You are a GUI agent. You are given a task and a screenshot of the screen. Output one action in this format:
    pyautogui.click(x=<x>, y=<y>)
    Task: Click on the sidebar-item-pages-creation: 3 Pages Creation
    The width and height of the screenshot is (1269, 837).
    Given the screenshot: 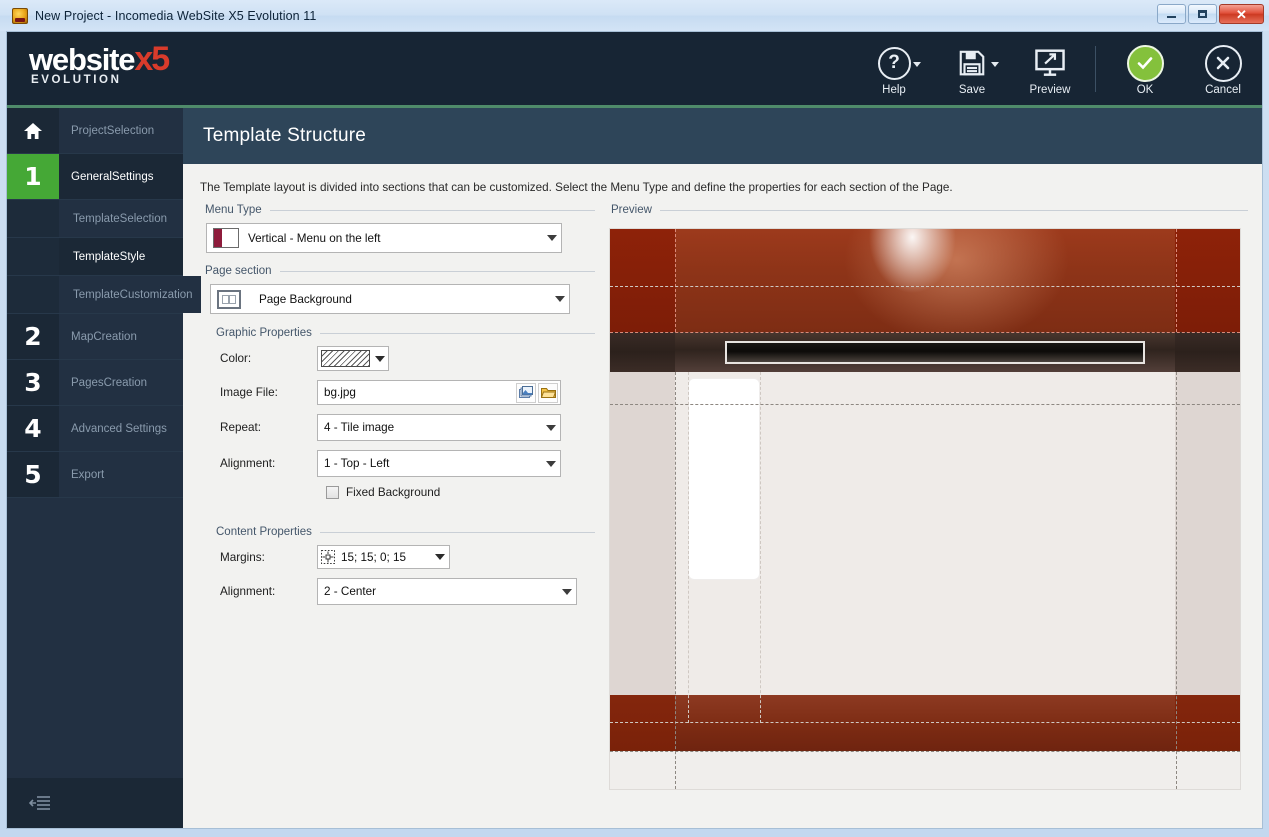 What is the action you would take?
    pyautogui.click(x=95, y=383)
    